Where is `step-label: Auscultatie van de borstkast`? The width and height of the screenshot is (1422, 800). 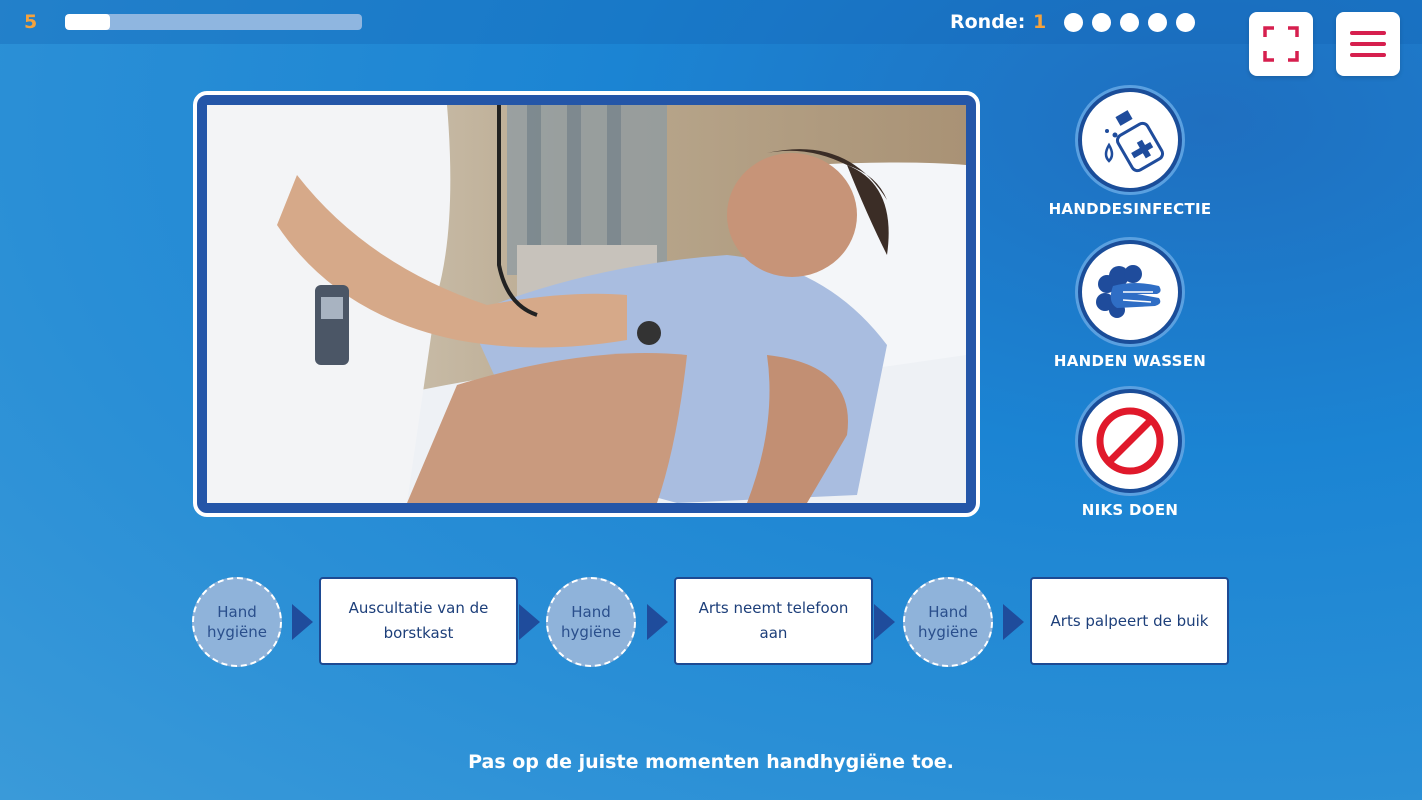 step-label: Auscultatie van de borstkast is located at coordinates (418, 620).